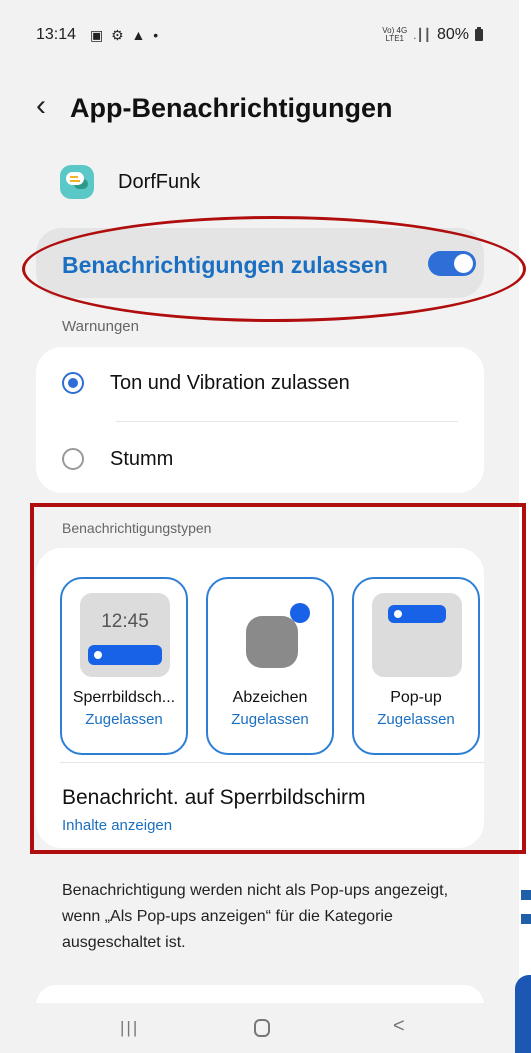 This screenshot has width=531, height=1053. Describe the element at coordinates (125, 635) in the screenshot. I see `lockscreen-preview: 12:45` at that location.